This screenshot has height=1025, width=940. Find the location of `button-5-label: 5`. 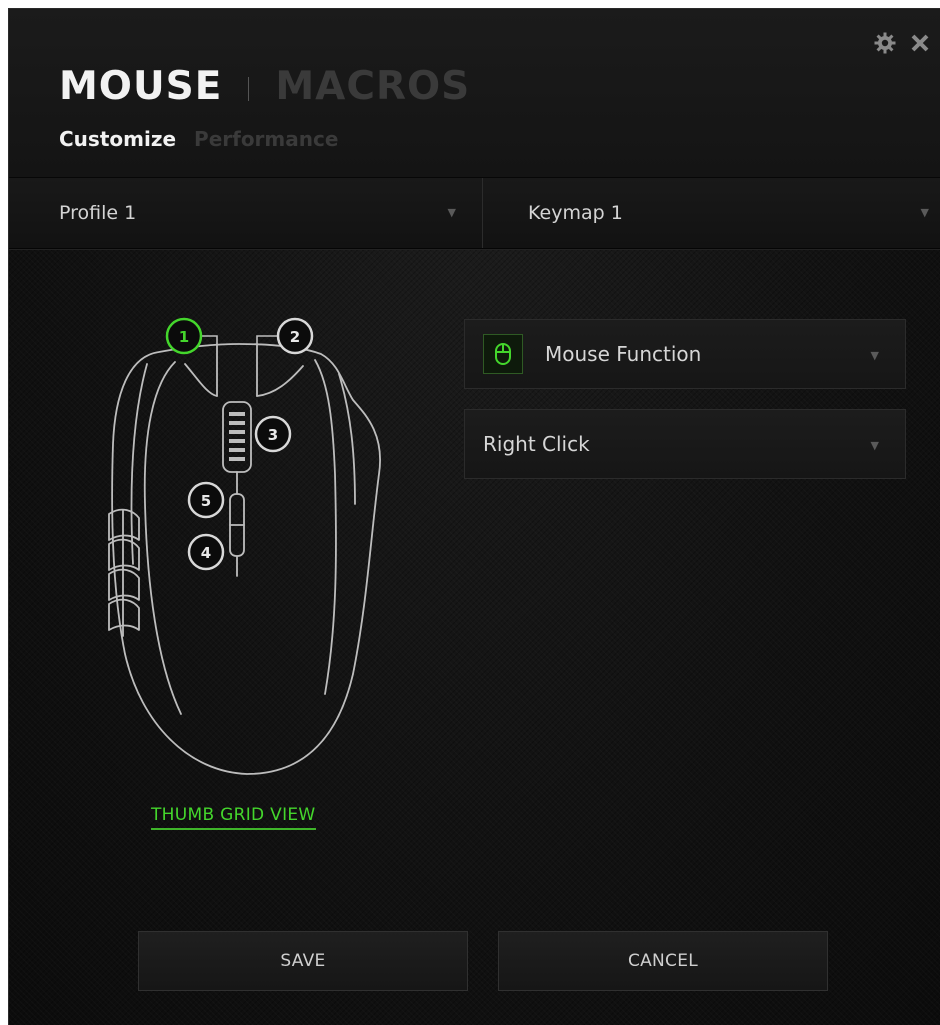

button-5-label: 5 is located at coordinates (206, 501).